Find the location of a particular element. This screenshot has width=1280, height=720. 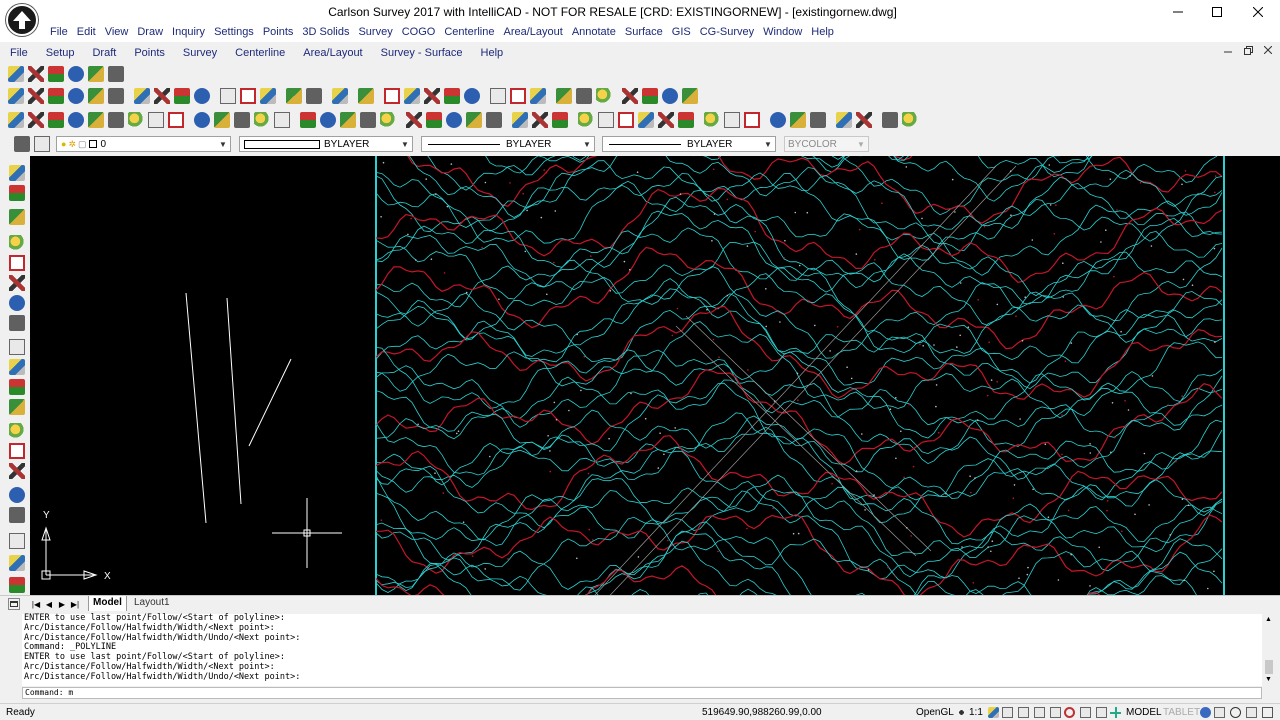

menu2-help: Help is located at coordinates (492, 53).